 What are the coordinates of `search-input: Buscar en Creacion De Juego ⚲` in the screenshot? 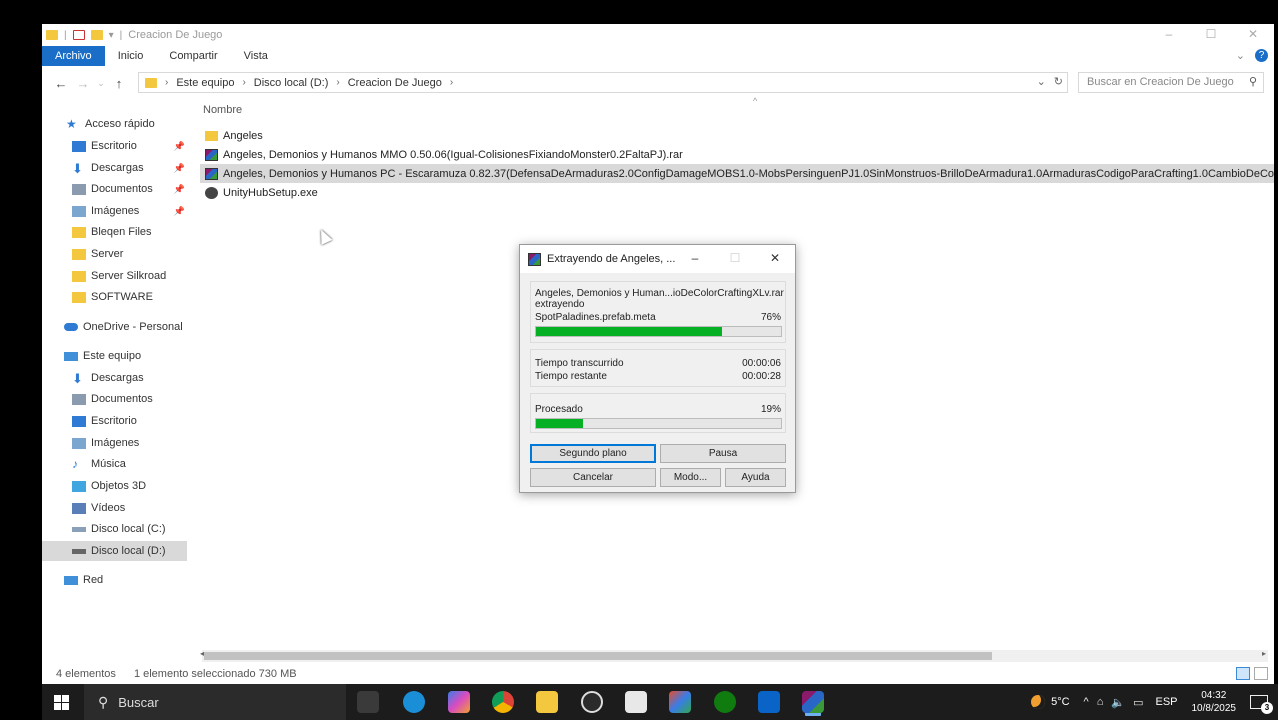 It's located at (1171, 82).